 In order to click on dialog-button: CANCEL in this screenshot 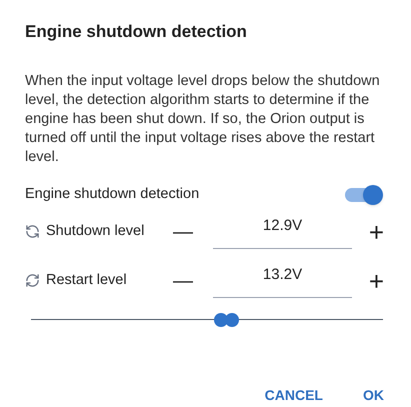, I will do `click(293, 395)`.